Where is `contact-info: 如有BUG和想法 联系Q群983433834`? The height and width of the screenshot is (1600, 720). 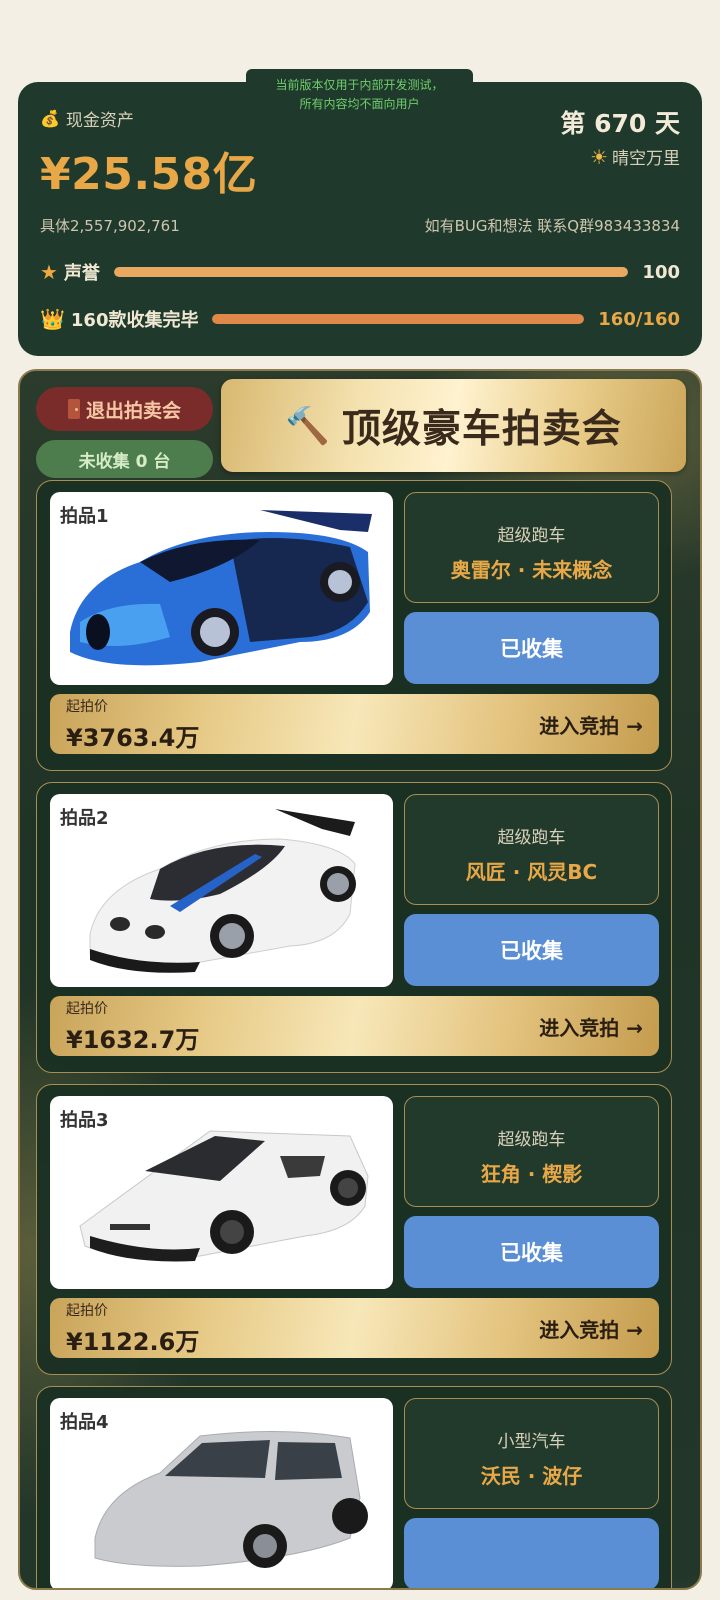
contact-info: 如有BUG和想法 联系Q群983433834 is located at coordinates (552, 226).